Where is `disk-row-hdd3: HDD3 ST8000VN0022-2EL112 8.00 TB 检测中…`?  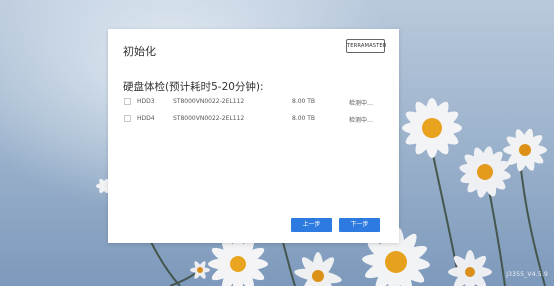
disk-row-hdd3: HDD3 ST8000VN0022-2EL112 8.00 TB 检测中… is located at coordinates (259, 102).